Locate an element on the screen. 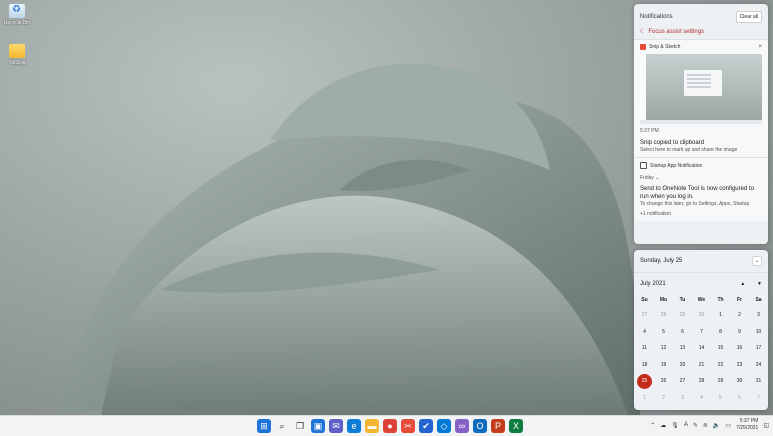 The height and width of the screenshot is (436, 773). calendar-day: 11 is located at coordinates (644, 348).